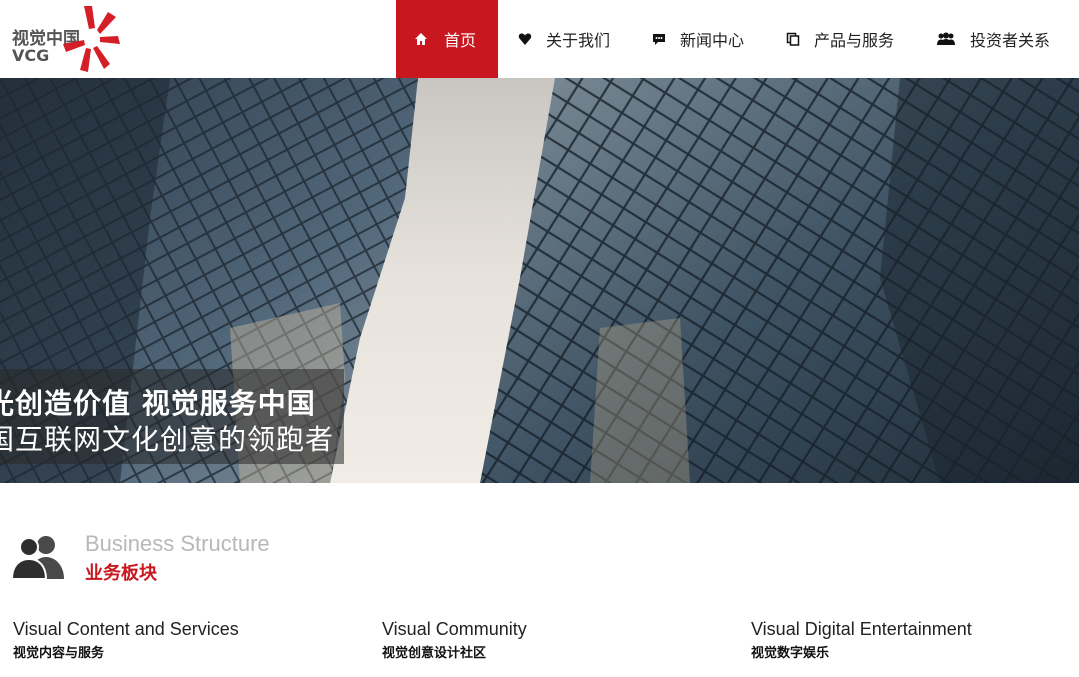 The width and height of the screenshot is (1079, 677). What do you see at coordinates (91, 39) in the screenshot?
I see `logo-burst-icon` at bounding box center [91, 39].